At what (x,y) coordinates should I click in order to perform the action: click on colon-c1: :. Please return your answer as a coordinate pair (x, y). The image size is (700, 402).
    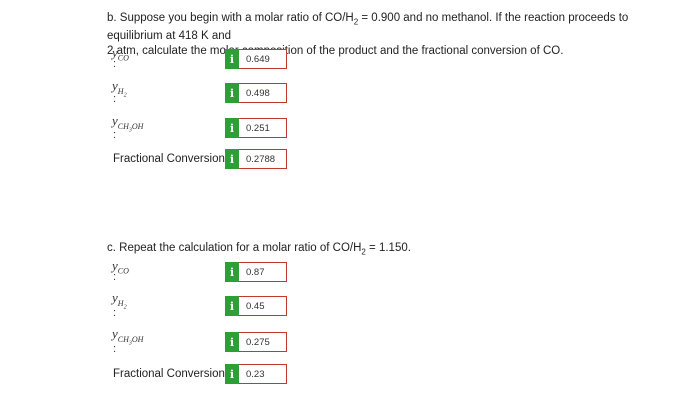
    Looking at the image, I should click on (115, 277).